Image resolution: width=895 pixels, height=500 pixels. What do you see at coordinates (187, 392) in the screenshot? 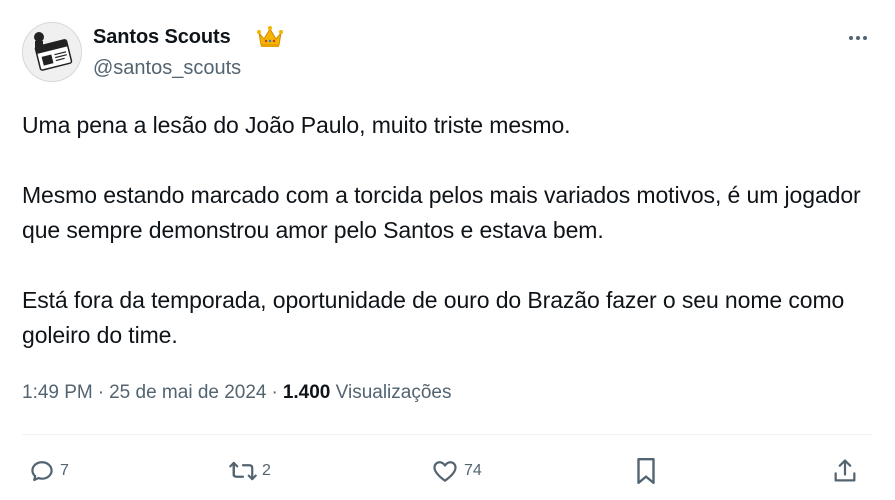
I see `tweet-date: 25 de mai de 2024` at bounding box center [187, 392].